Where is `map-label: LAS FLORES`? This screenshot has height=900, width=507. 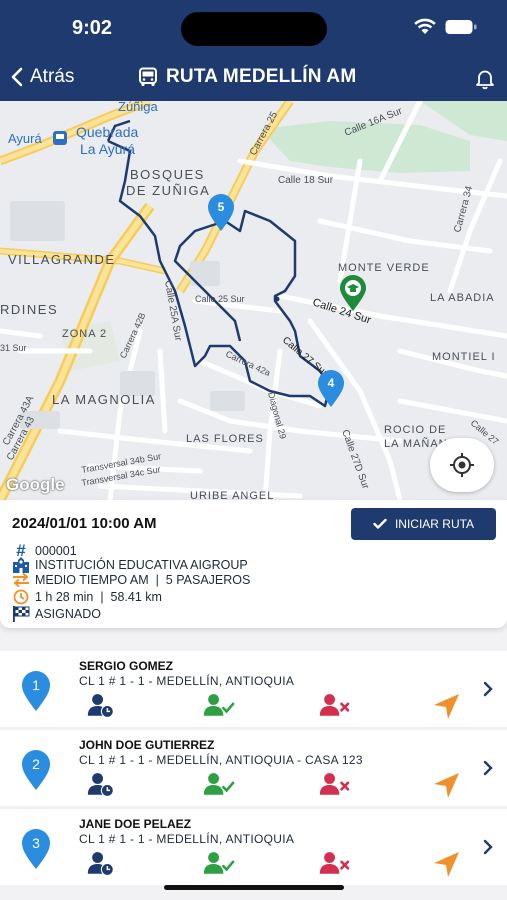 map-label: LAS FLORES is located at coordinates (225, 439).